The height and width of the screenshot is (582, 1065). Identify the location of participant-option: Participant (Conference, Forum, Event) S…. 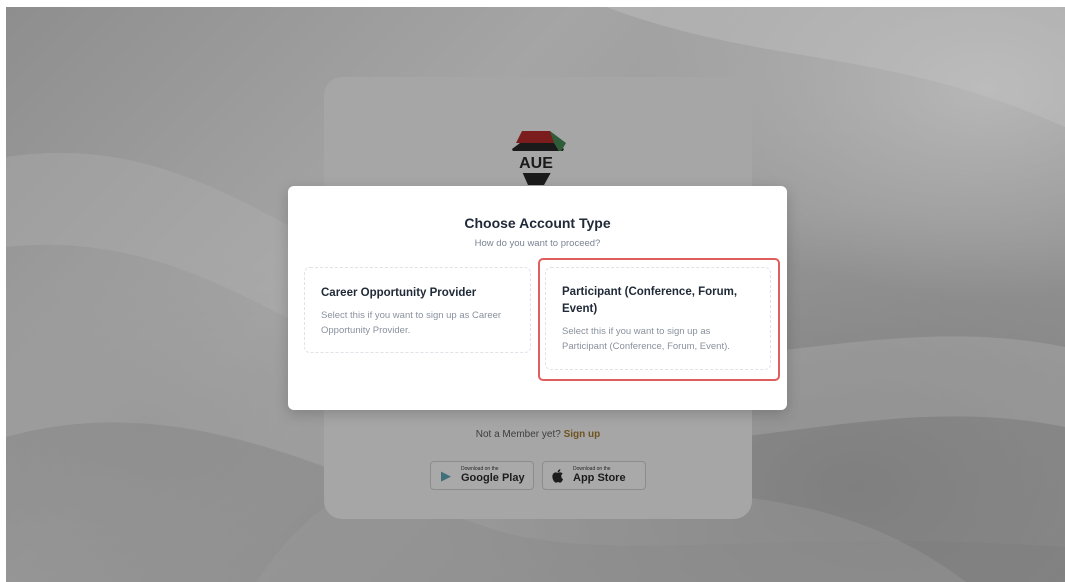
(658, 318).